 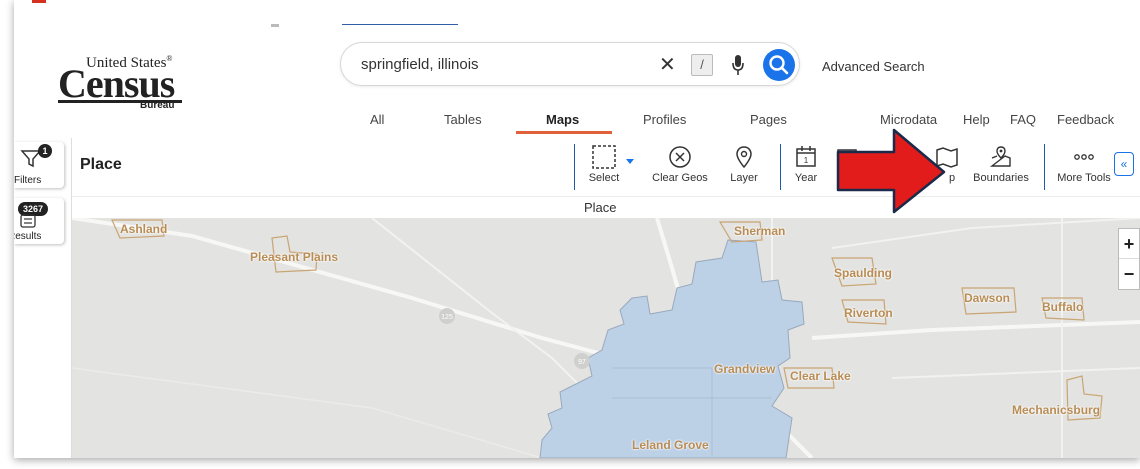 What do you see at coordinates (28, 236) in the screenshot?
I see `results-label: Results` at bounding box center [28, 236].